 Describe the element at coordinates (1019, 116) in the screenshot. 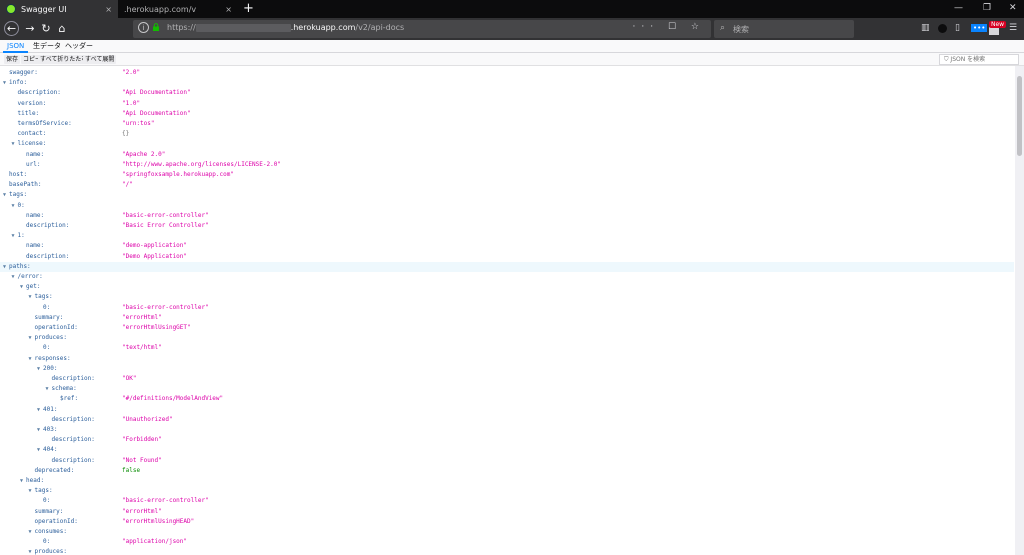

I see `scrollbar-thumb` at that location.